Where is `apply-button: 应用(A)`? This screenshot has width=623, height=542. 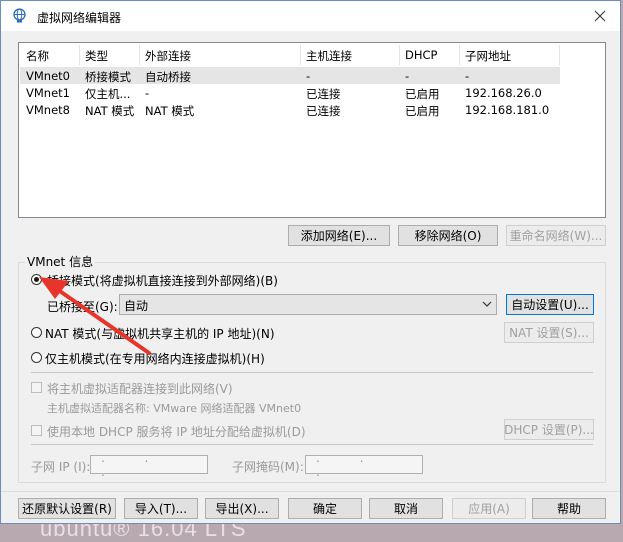
apply-button: 应用(A) is located at coordinates (489, 508).